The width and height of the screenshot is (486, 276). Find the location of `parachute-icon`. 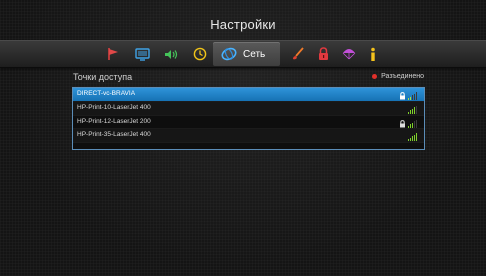

parachute-icon is located at coordinates (349, 54).